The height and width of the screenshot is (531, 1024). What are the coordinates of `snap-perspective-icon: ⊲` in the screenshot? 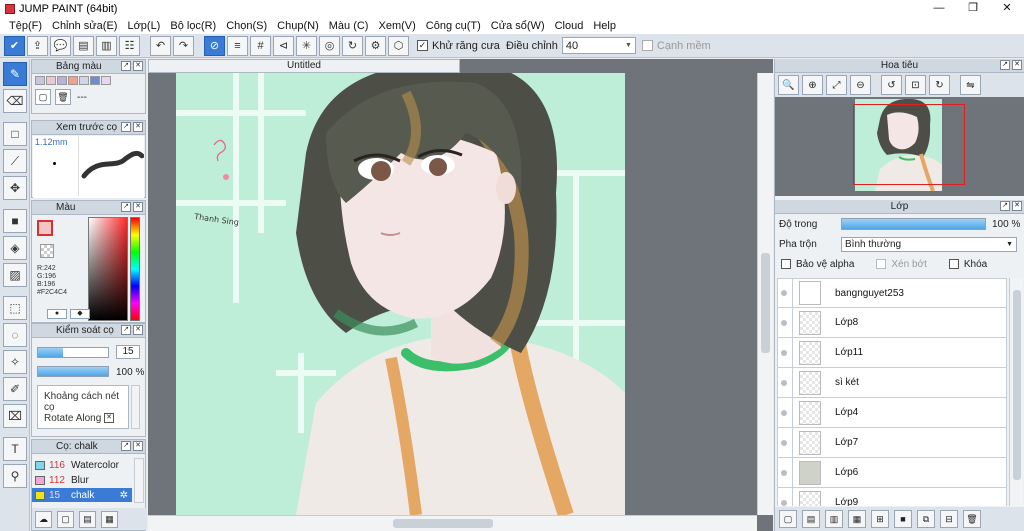 It's located at (283, 45).